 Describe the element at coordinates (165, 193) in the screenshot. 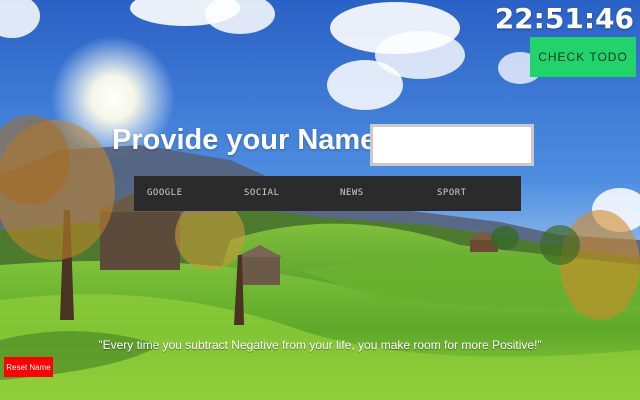

I see `nav-link-google: GOOGLE` at that location.